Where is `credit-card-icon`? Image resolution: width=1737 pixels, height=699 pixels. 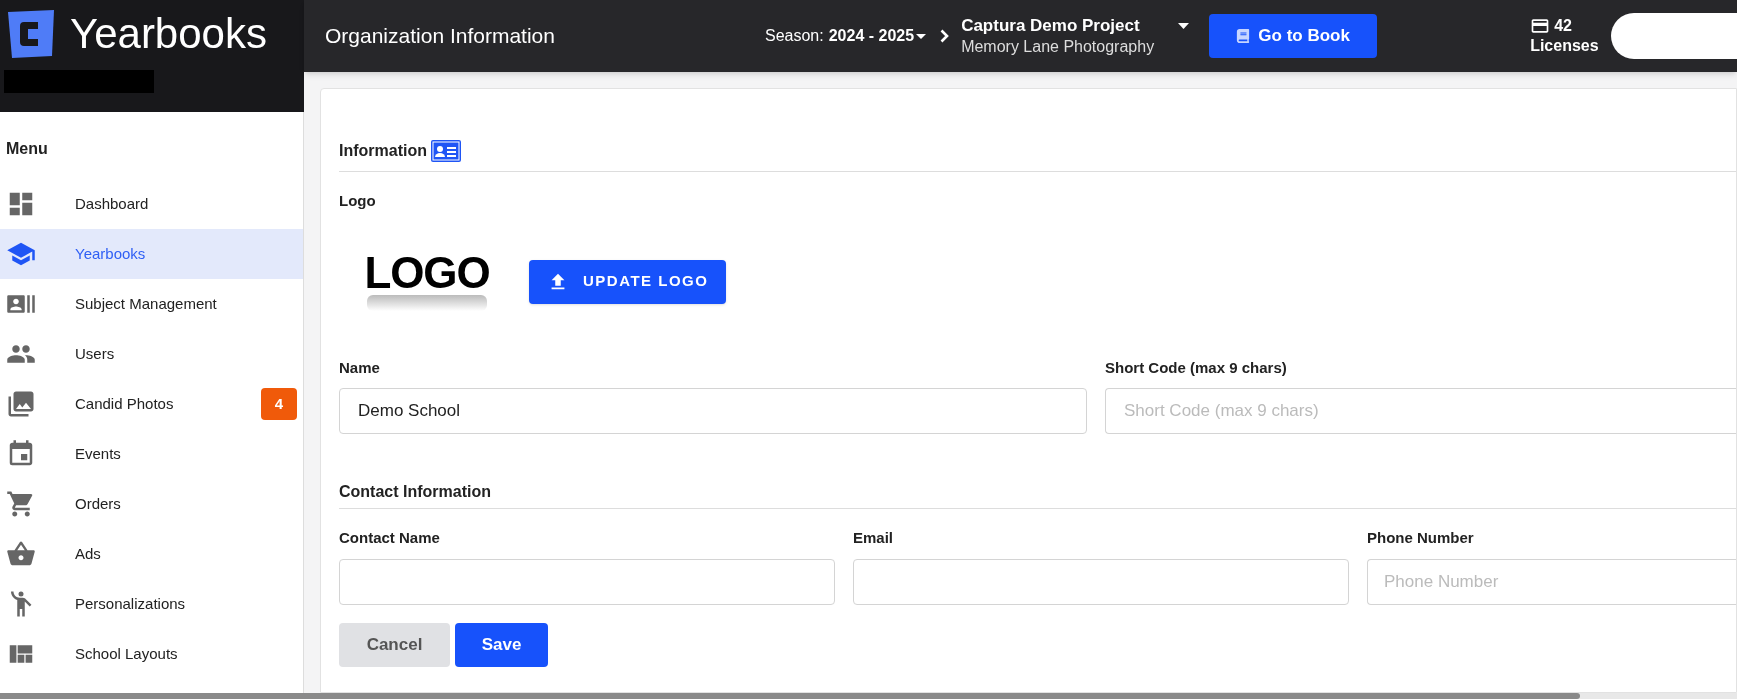 credit-card-icon is located at coordinates (1540, 26).